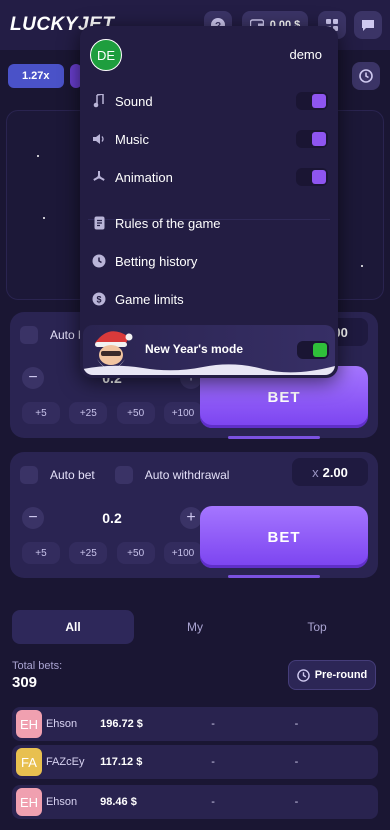  I want to click on multiplier-history: 1.27x, so click(45, 76).